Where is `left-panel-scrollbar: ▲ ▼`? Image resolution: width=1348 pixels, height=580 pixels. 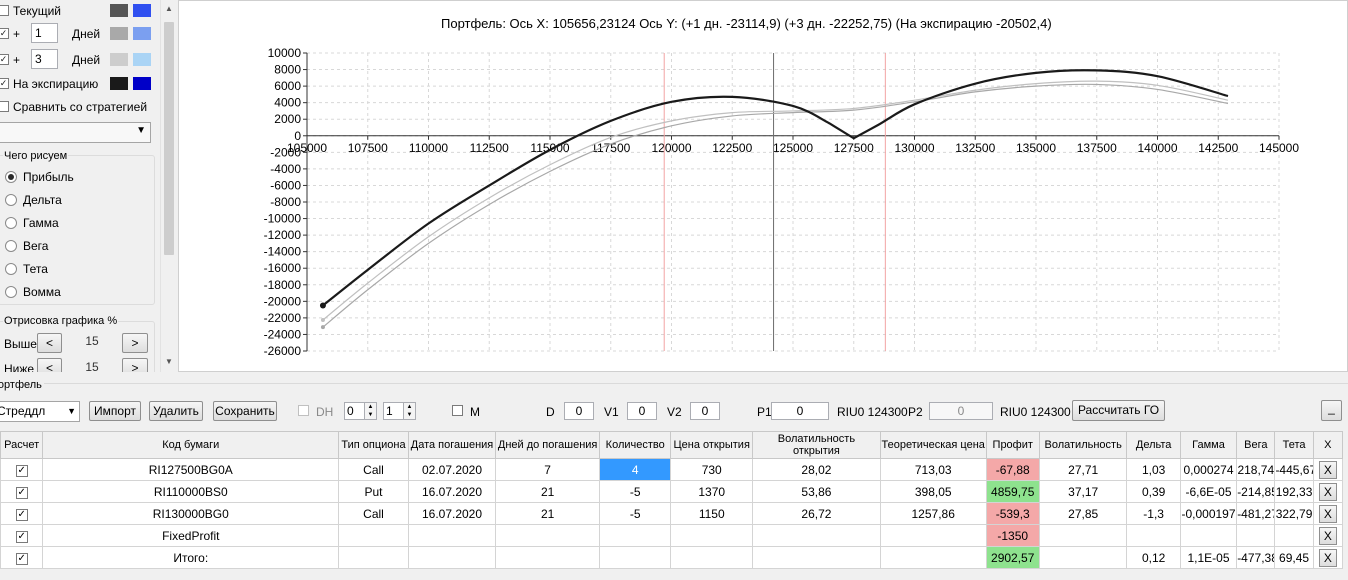
left-panel-scrollbar: ▲ ▼ is located at coordinates (168, 186).